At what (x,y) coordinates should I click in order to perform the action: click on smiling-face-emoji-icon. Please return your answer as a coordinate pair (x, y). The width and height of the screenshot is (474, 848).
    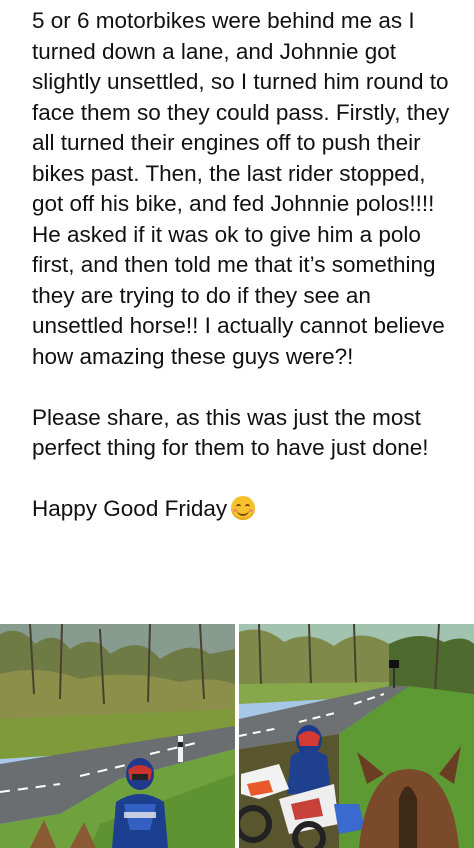
    Looking at the image, I should click on (243, 508).